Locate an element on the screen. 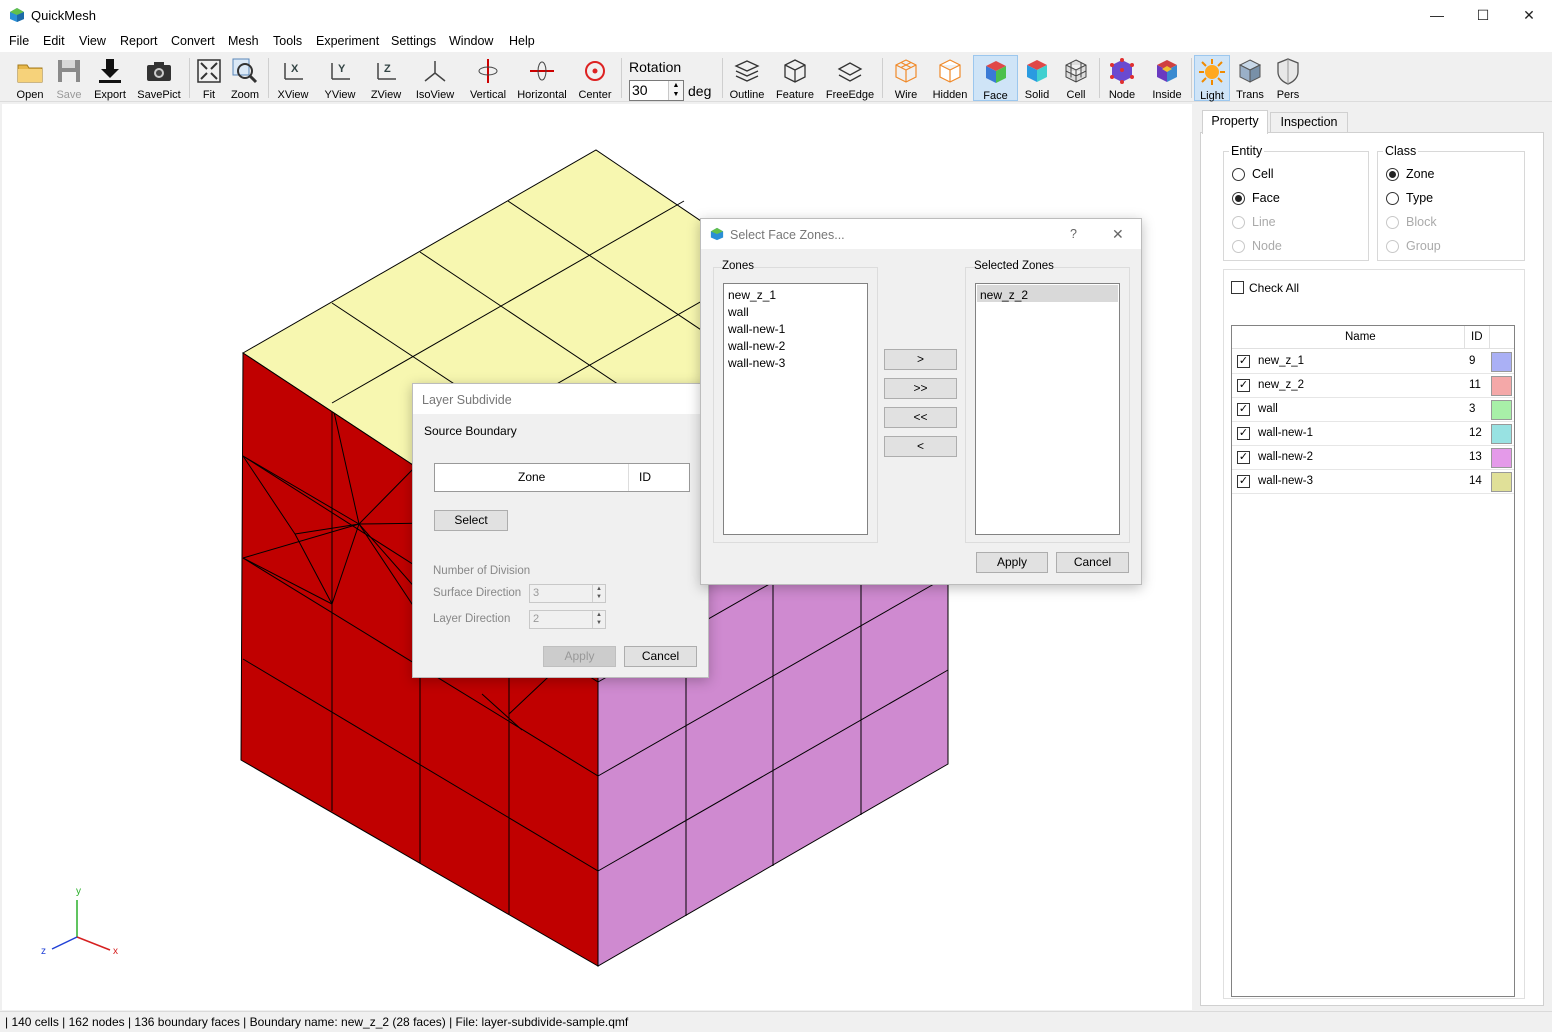 The image size is (1552, 1032). pers-button: Pers is located at coordinates (1288, 78).